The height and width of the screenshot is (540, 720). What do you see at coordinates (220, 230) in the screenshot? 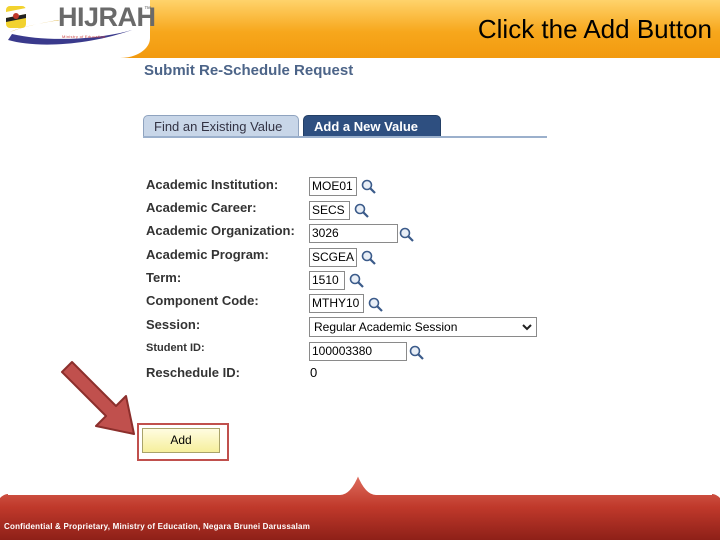
I see `academic-organization-label: Academic Organization:` at bounding box center [220, 230].